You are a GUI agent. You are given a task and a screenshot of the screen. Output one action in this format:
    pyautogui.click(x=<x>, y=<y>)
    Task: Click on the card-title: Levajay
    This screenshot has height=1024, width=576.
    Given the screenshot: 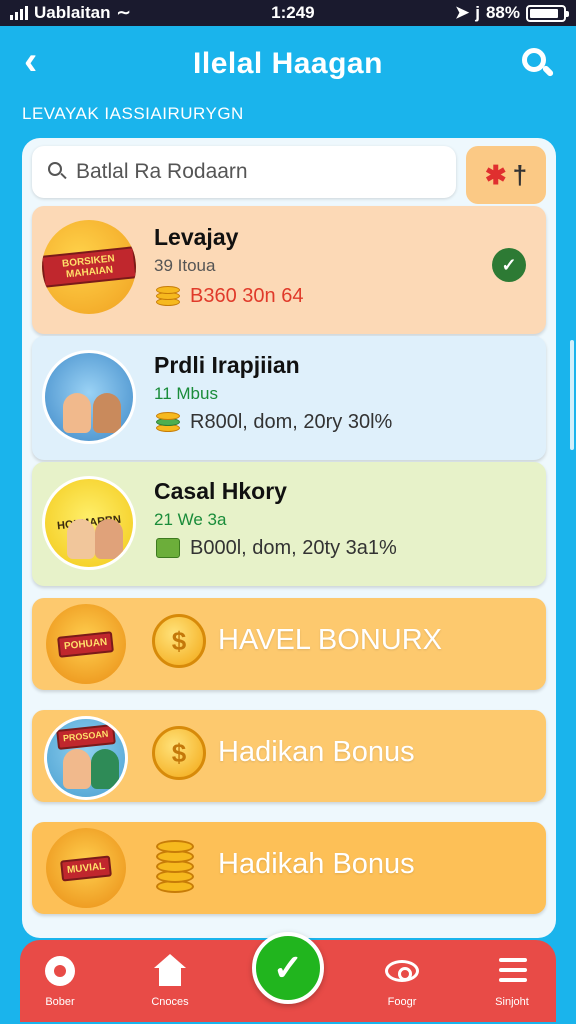 What is the action you would take?
    pyautogui.click(x=196, y=237)
    